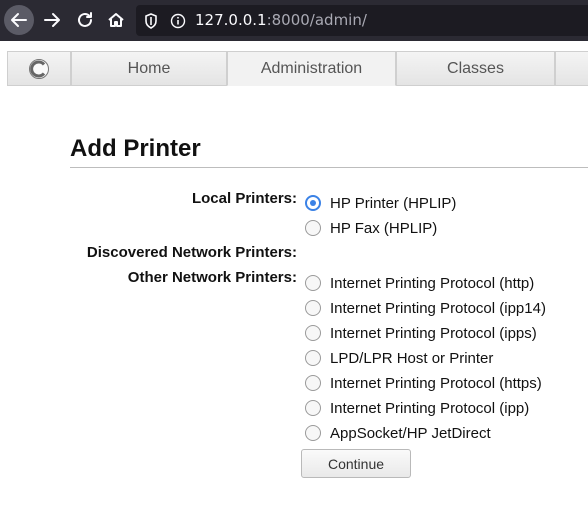  I want to click on printer-option-ipp14: Internet Printing Protocol (ipp14), so click(425, 308).